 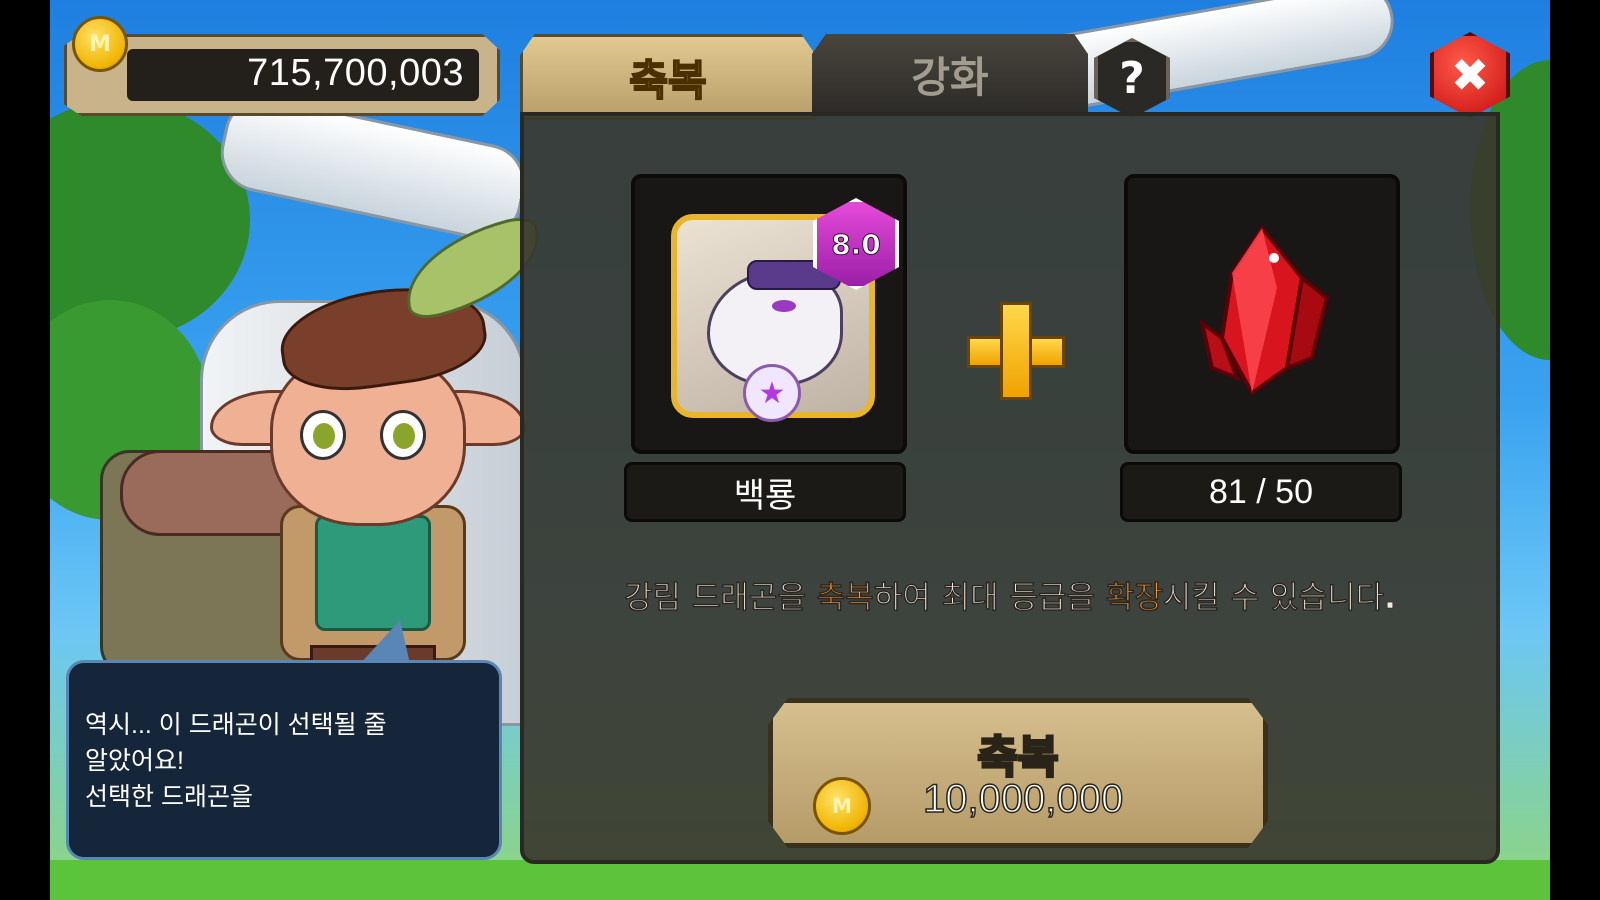 I want to click on description-highlight: 축복, so click(x=845, y=598).